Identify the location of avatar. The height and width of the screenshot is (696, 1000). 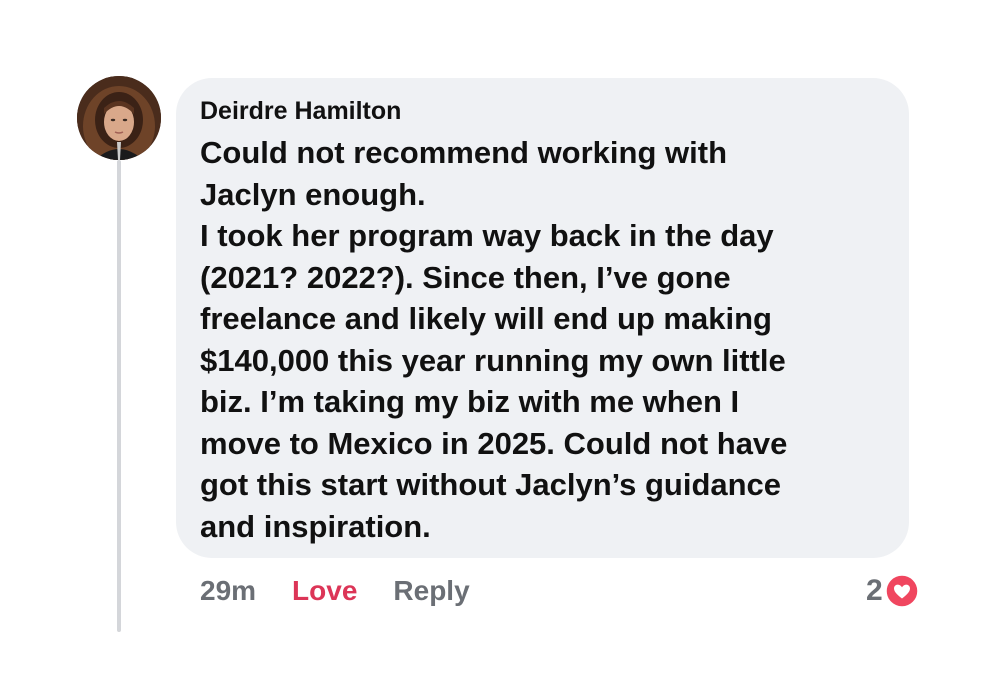
(119, 118).